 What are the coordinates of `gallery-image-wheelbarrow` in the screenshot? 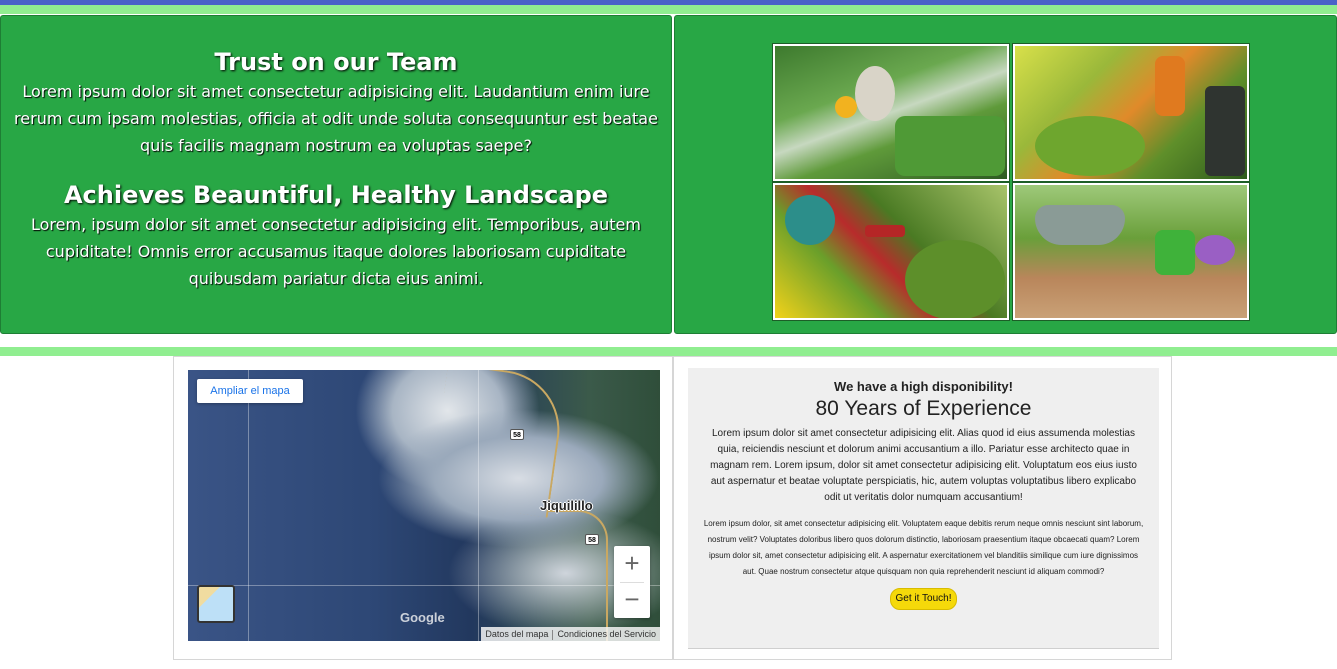 It's located at (1131, 251).